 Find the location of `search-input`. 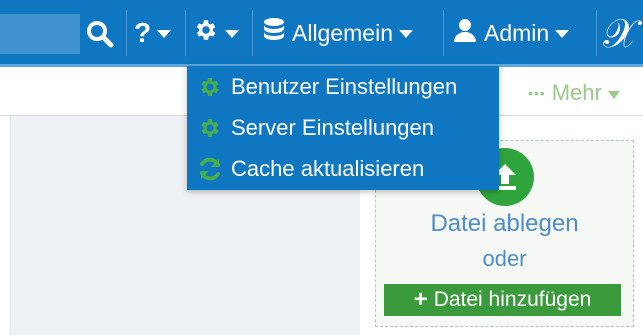

search-input is located at coordinates (40, 34).